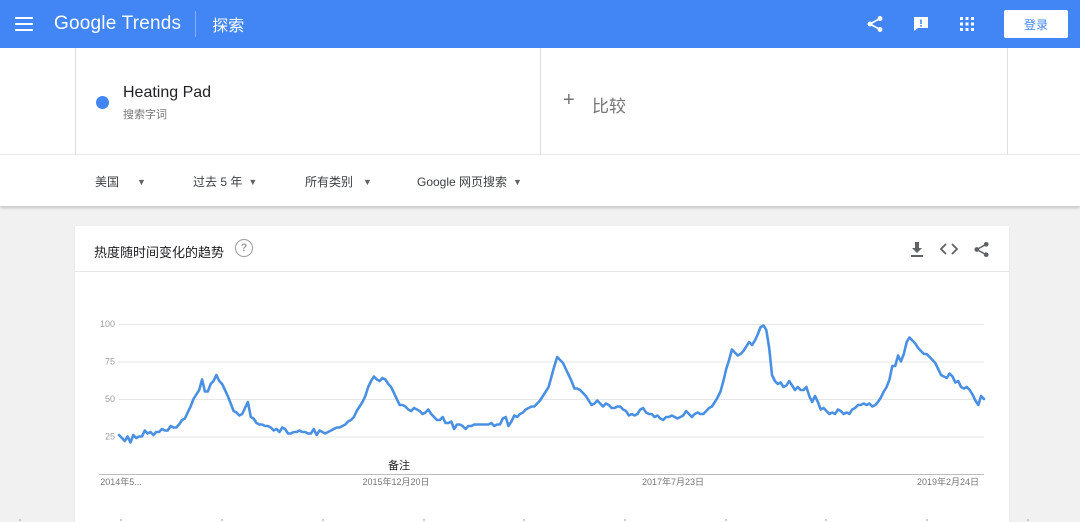 Image resolution: width=1080 pixels, height=522 pixels. I want to click on header-divider, so click(196, 24).